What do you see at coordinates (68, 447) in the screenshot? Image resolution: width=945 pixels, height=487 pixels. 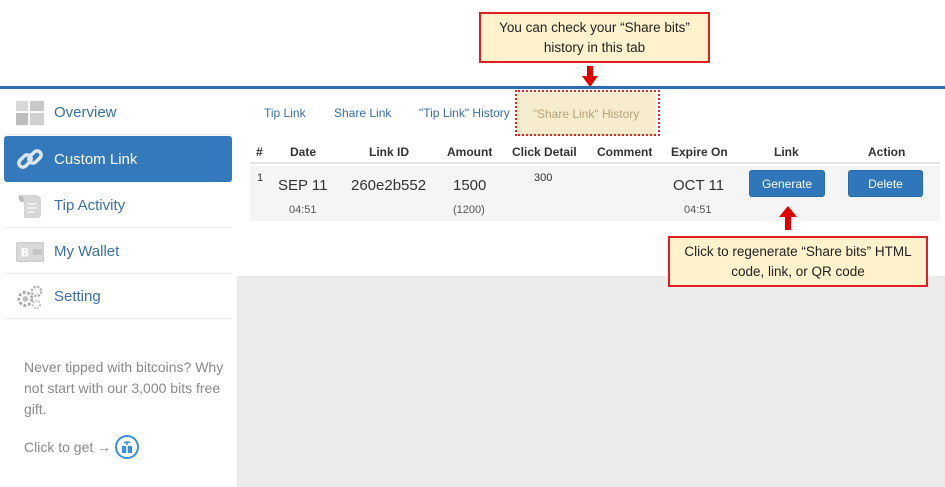 I see `promo-link-label: Click to get →` at bounding box center [68, 447].